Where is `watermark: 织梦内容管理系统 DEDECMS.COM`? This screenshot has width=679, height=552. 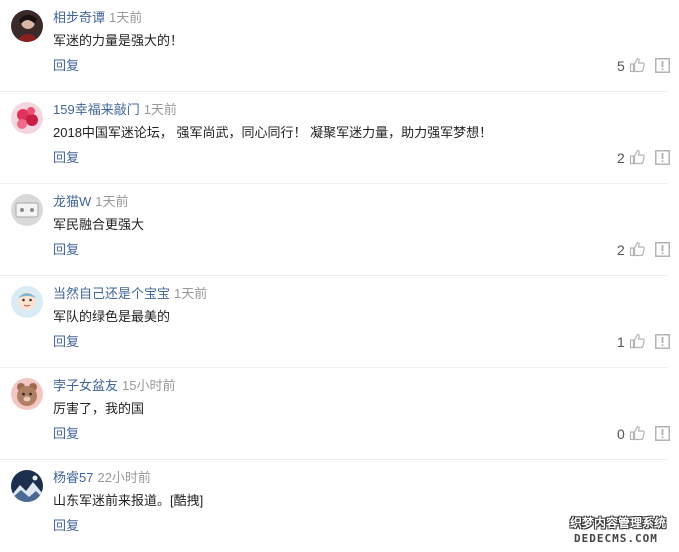
watermark: 织梦内容管理系统 DEDECMS.COM is located at coordinates (622, 530).